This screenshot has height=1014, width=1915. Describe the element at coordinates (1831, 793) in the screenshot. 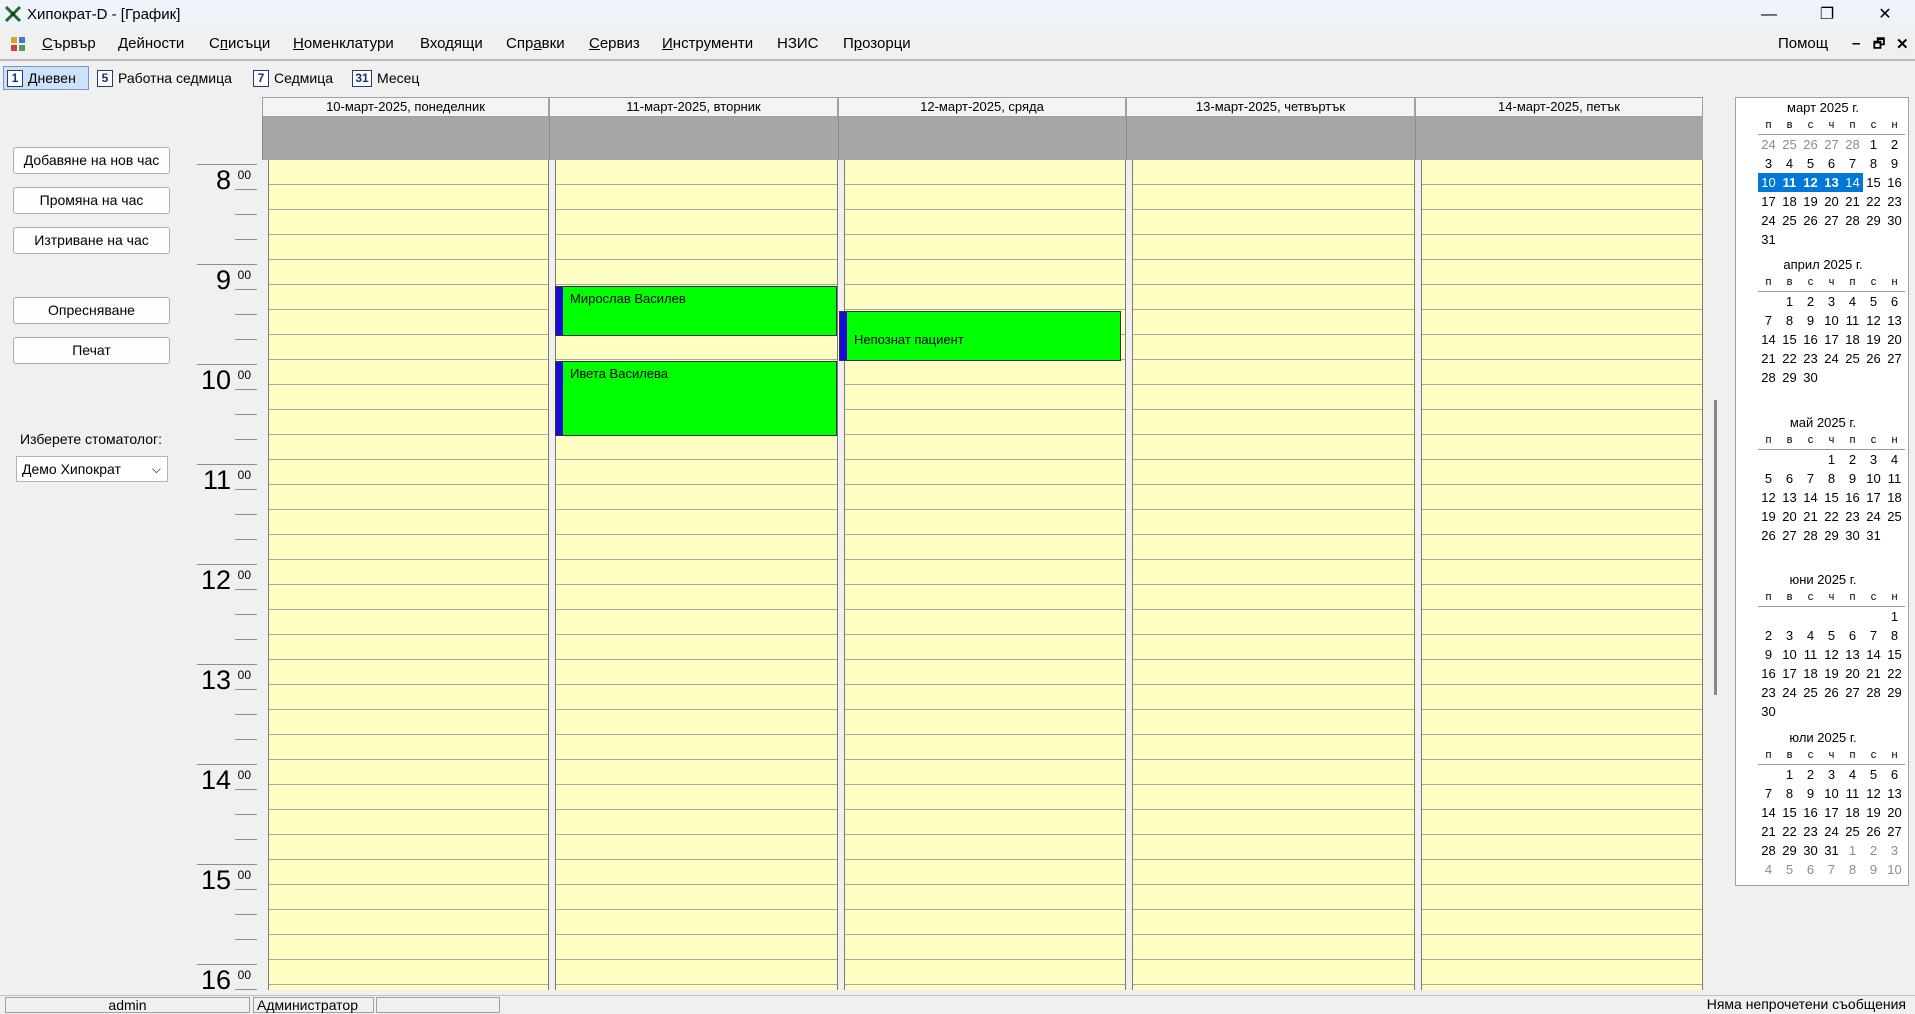

I see `calendar-day: 10` at that location.